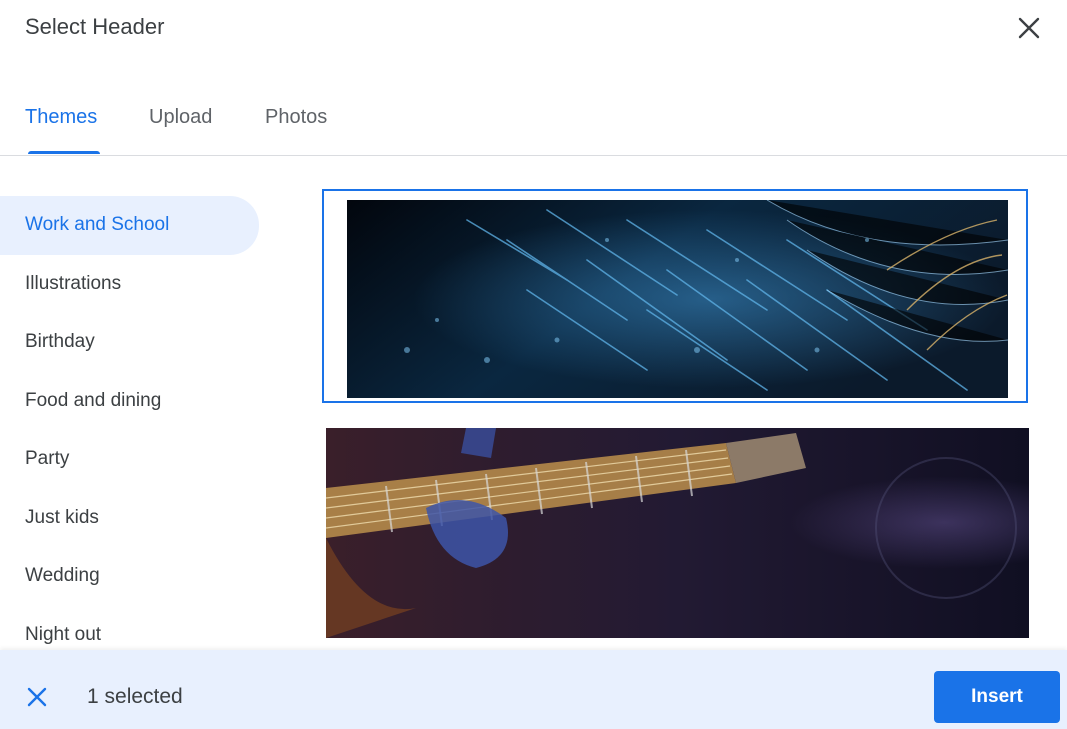 This screenshot has width=1067, height=729. What do you see at coordinates (533, 126) in the screenshot?
I see `tab-bar: Themes Upload Photos` at bounding box center [533, 126].